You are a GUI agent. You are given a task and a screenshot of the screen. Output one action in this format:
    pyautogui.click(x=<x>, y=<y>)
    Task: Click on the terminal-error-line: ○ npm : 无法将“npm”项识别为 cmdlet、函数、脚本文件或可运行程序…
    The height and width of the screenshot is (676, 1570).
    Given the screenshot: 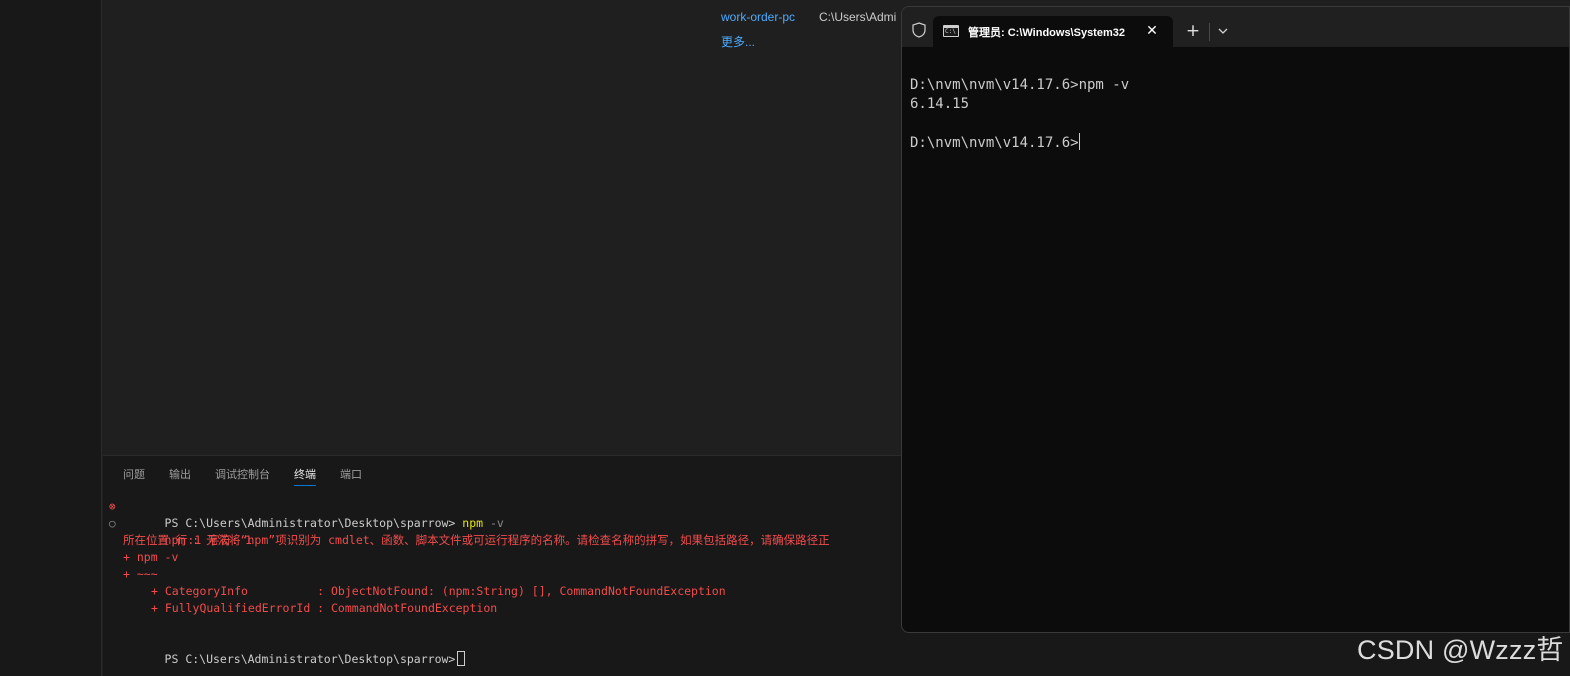 What is the action you would take?
    pyautogui.click(x=469, y=531)
    